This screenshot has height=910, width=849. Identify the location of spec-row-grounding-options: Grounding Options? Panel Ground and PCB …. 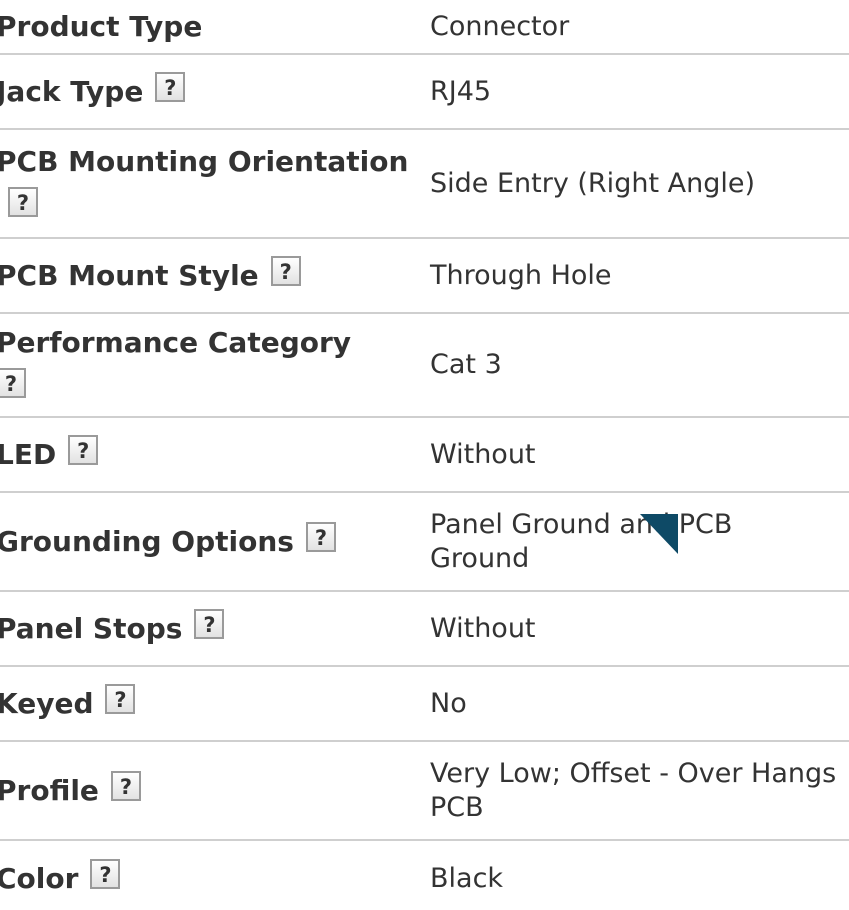
(424, 542).